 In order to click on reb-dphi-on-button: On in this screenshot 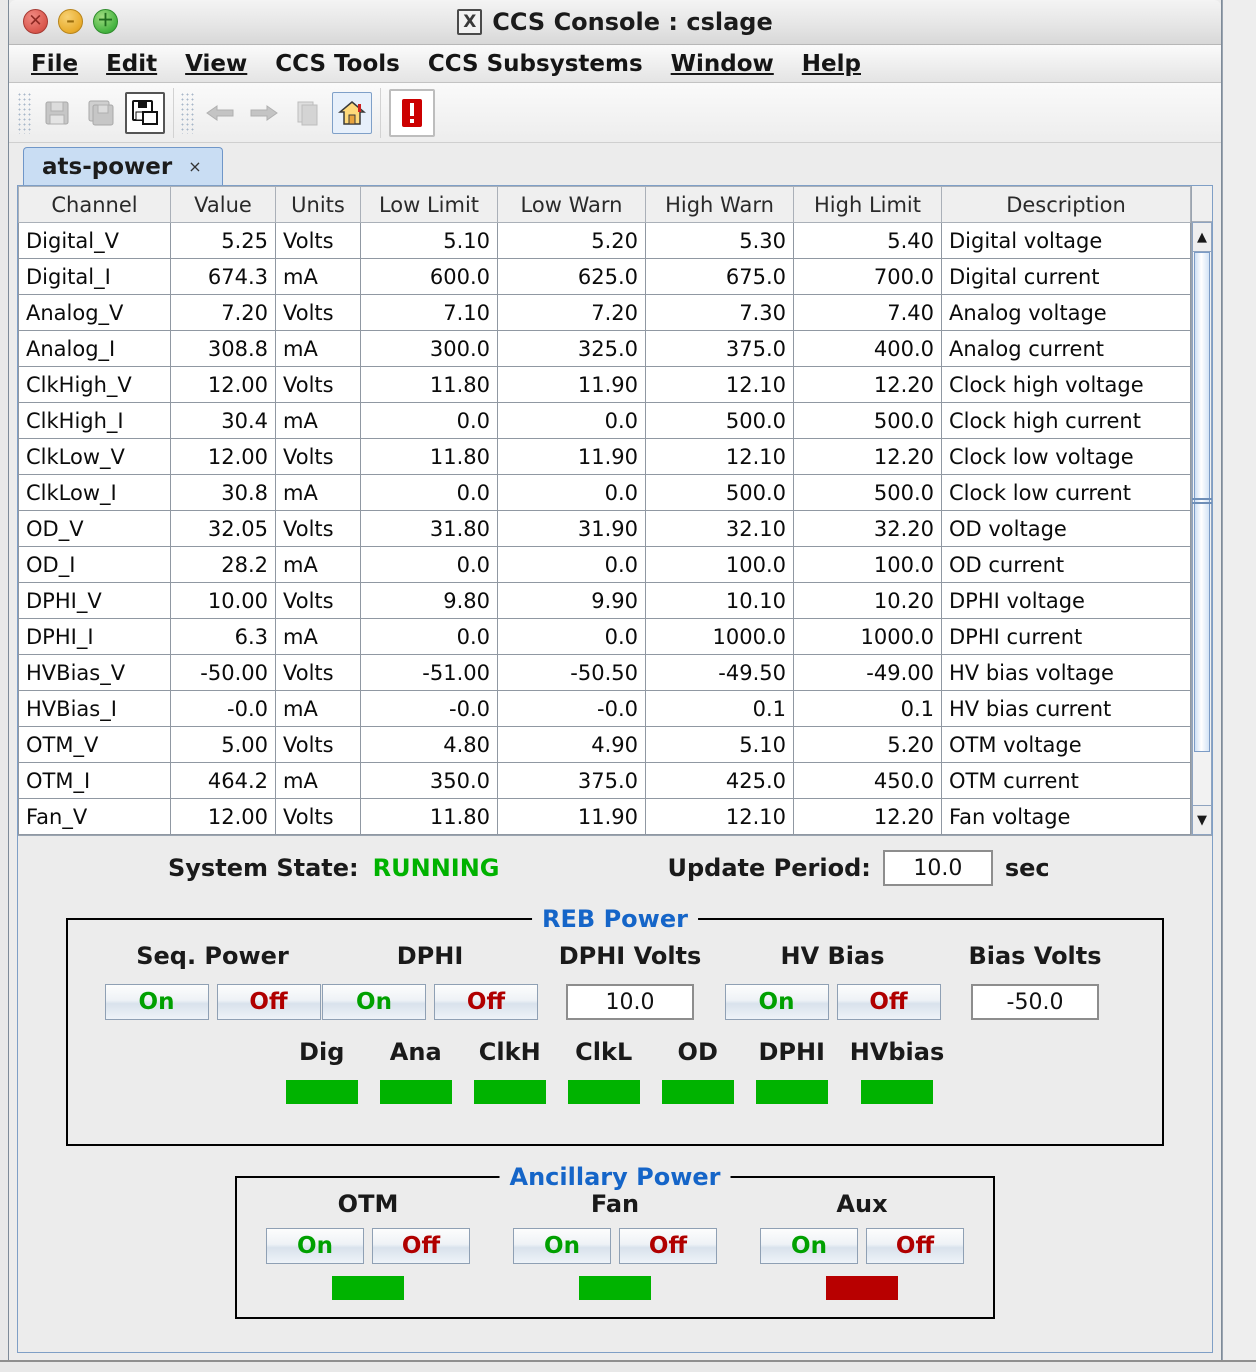, I will do `click(374, 1002)`.